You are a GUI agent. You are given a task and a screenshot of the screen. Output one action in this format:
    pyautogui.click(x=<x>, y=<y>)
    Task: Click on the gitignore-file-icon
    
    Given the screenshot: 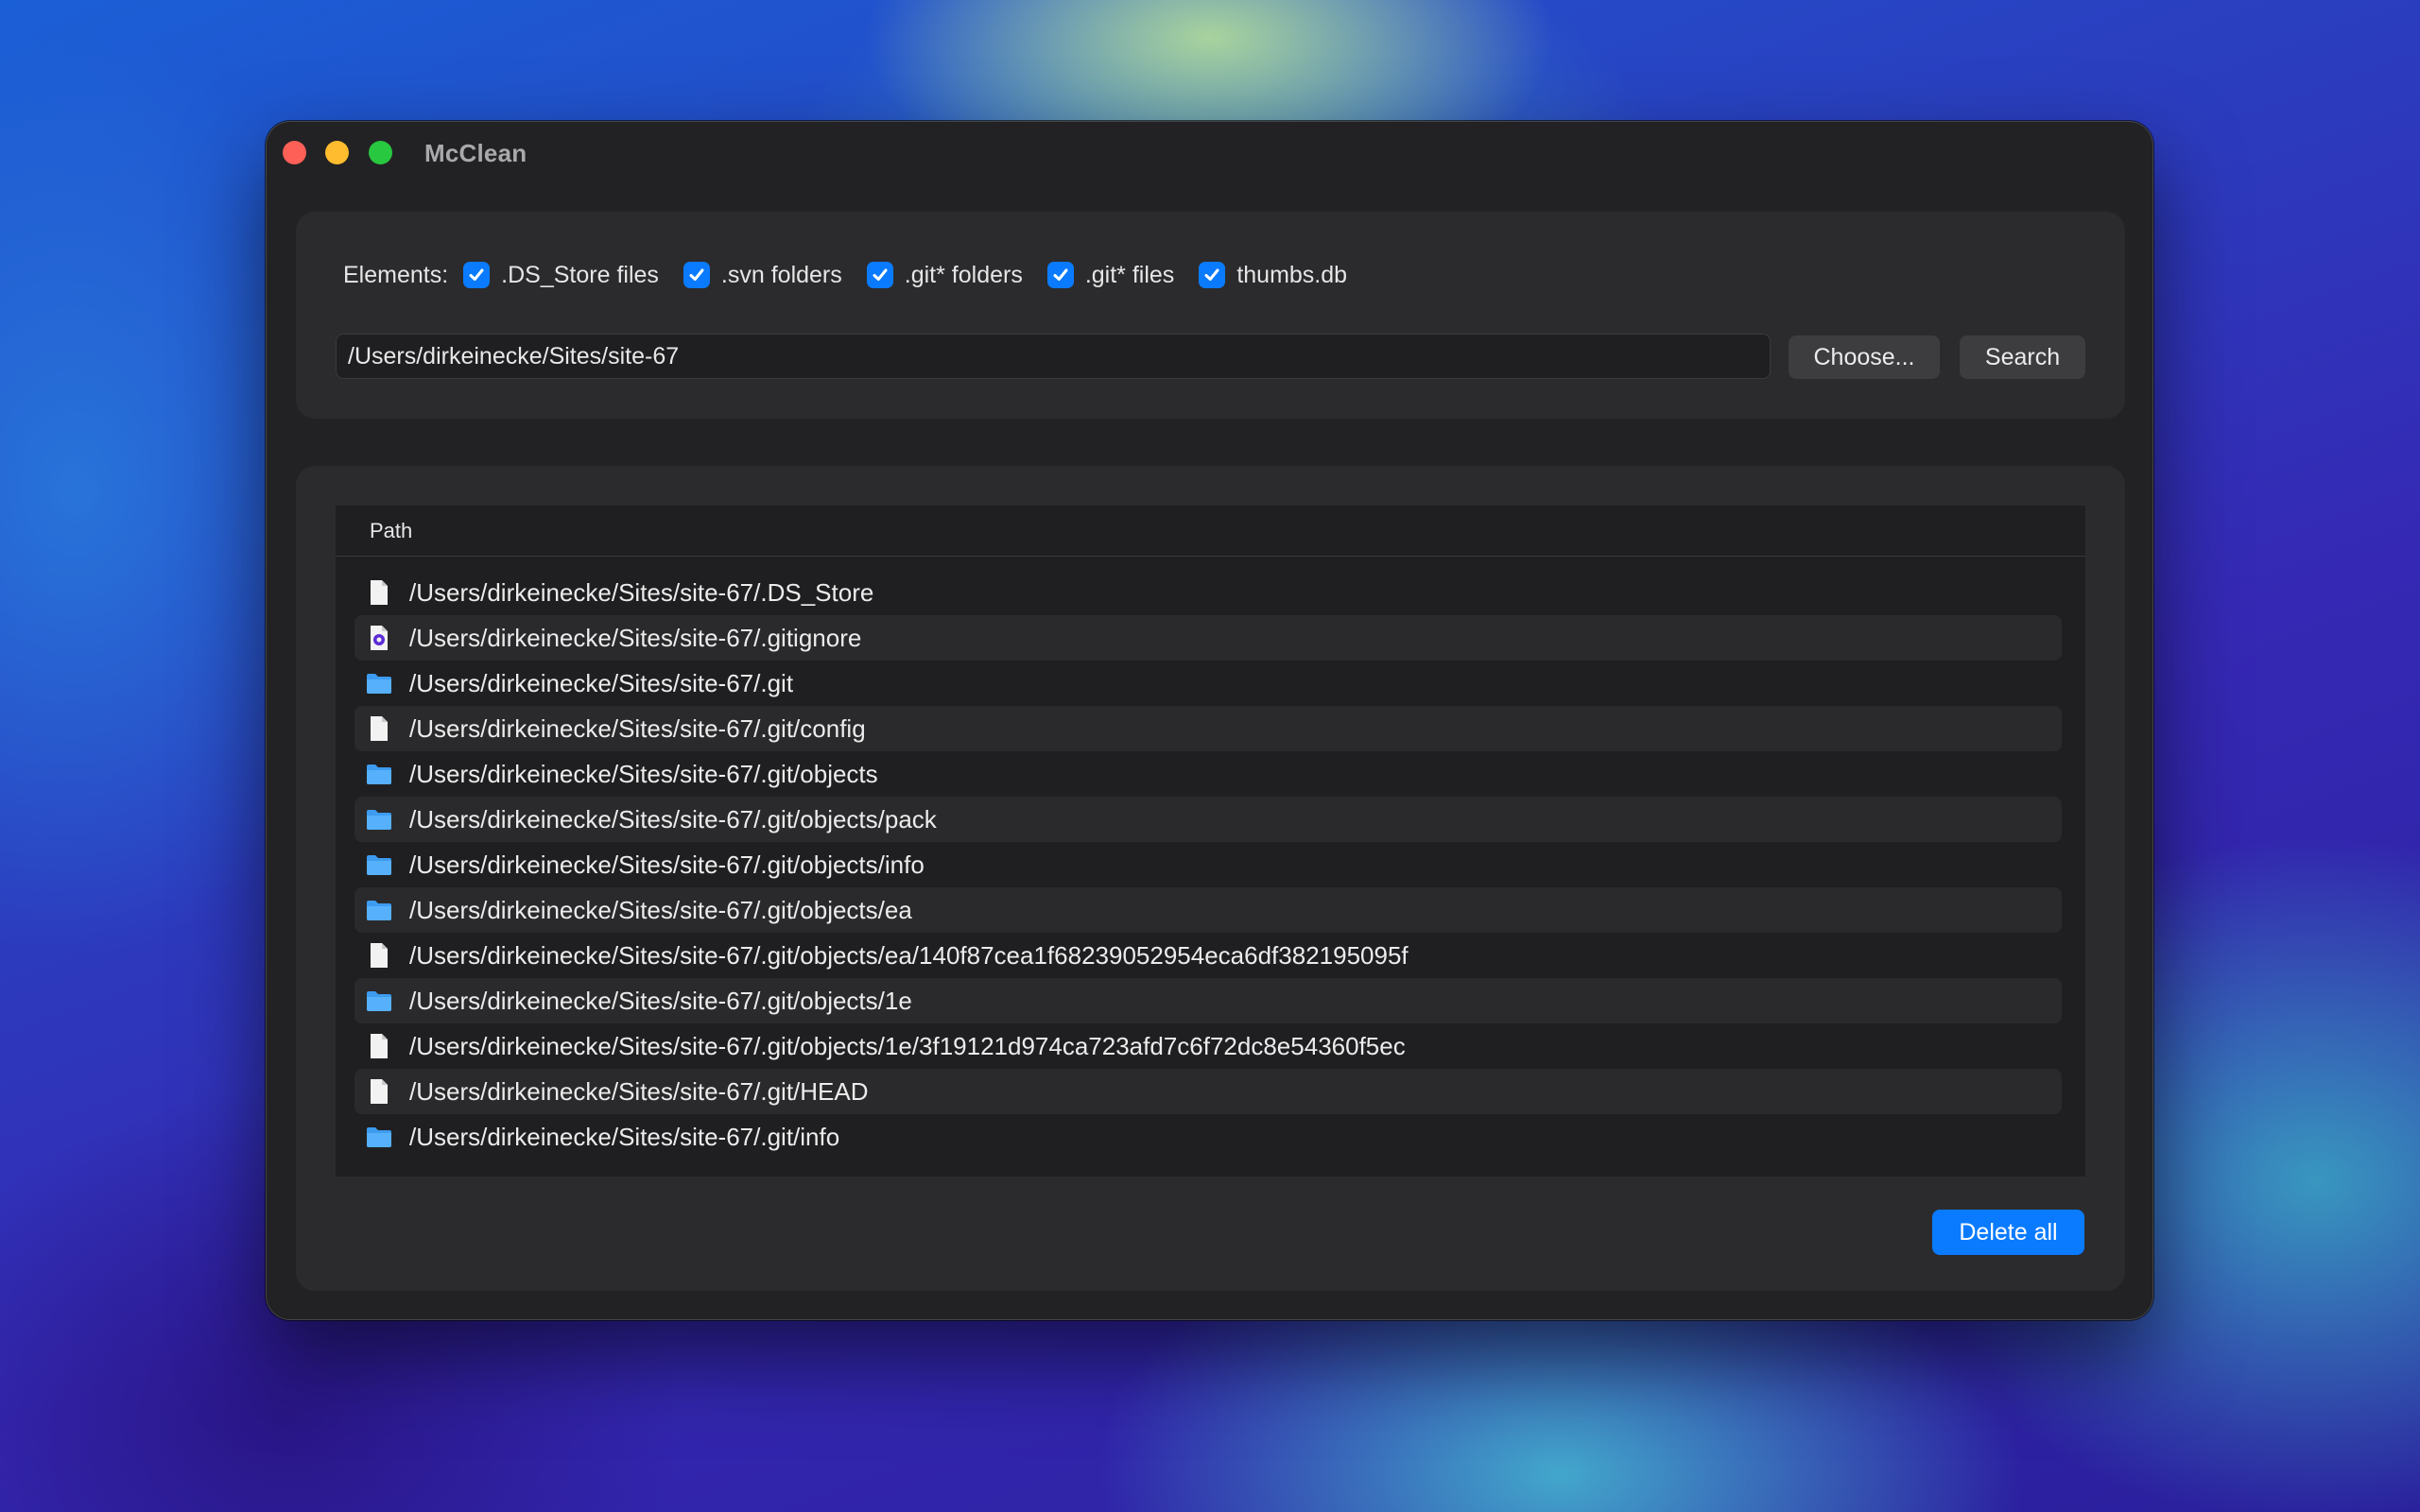 What is the action you would take?
    pyautogui.click(x=379, y=638)
    